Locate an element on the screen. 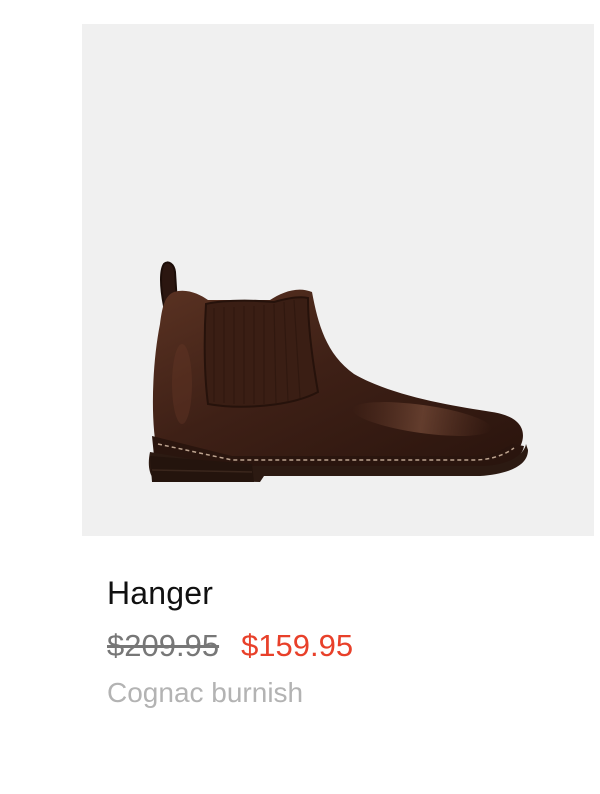 The width and height of the screenshot is (600, 794). original-price: $209.95 is located at coordinates (163, 645).